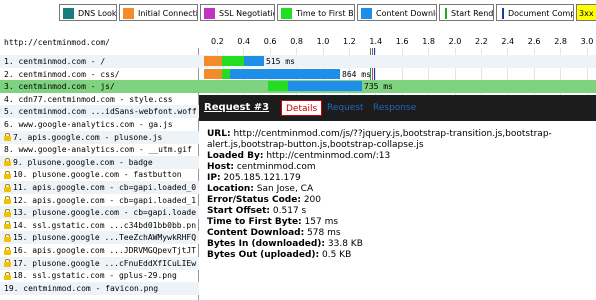 The width and height of the screenshot is (596, 300). I want to click on request-duration: 864 ms, so click(356, 74).